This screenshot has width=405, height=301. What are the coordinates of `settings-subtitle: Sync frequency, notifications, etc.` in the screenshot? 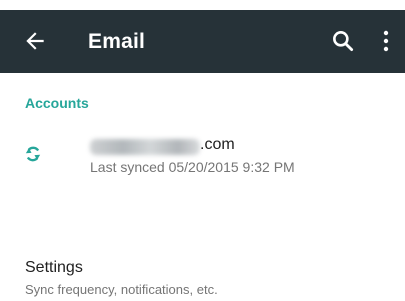 It's located at (121, 289).